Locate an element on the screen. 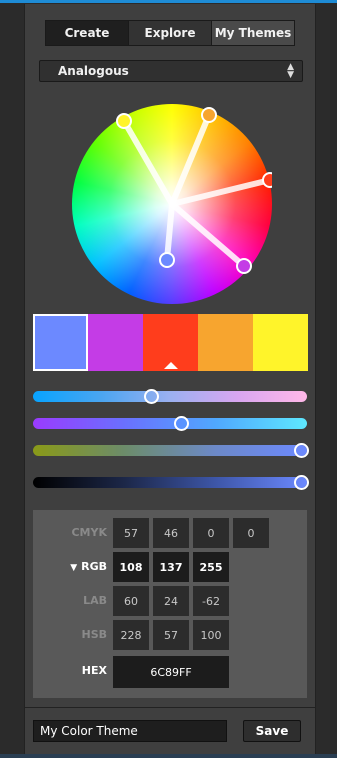 The width and height of the screenshot is (337, 758). brightness-slider-knob is located at coordinates (301, 450).